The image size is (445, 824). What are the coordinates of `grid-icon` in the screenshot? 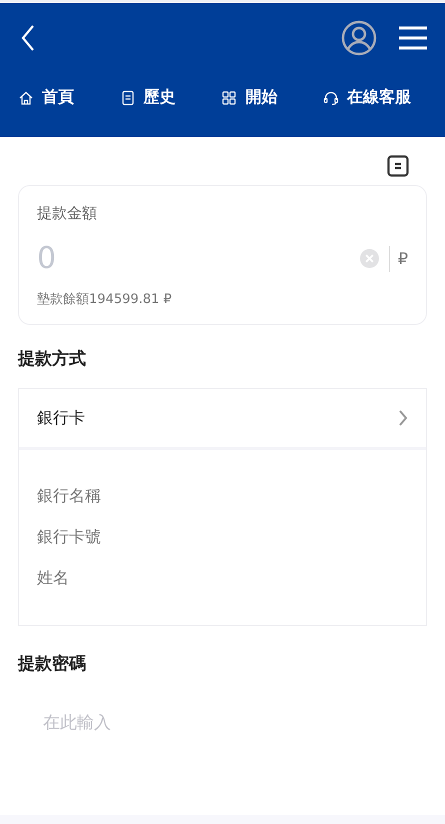 It's located at (229, 98).